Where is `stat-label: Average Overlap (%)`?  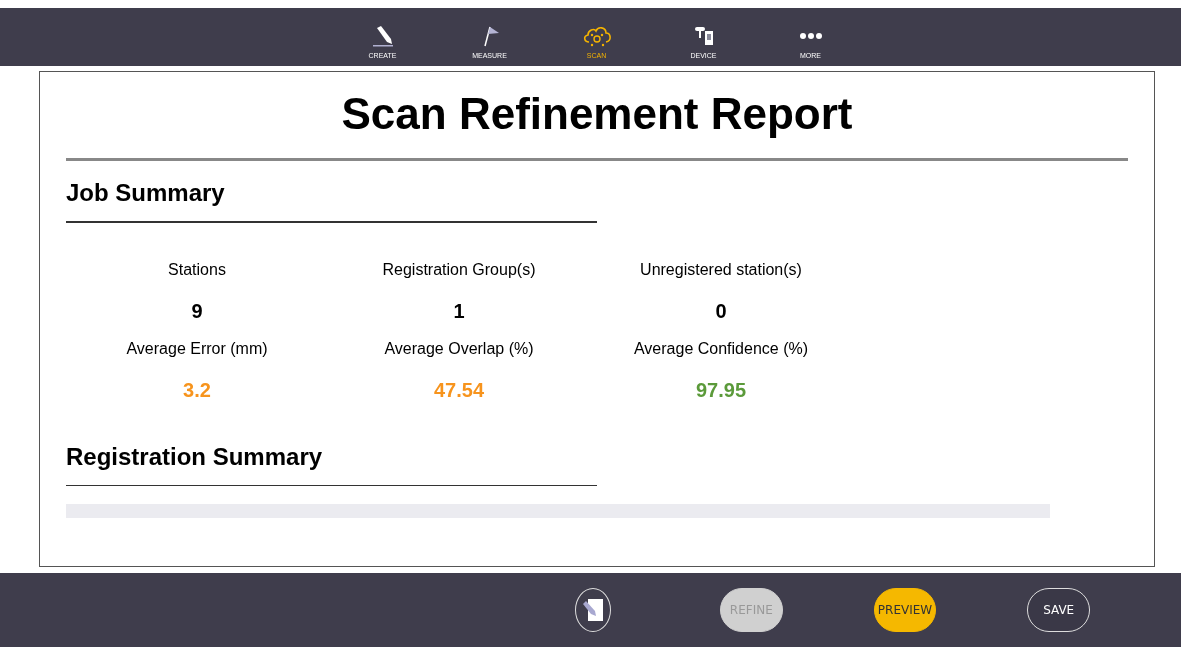 stat-label: Average Overlap (%) is located at coordinates (459, 348).